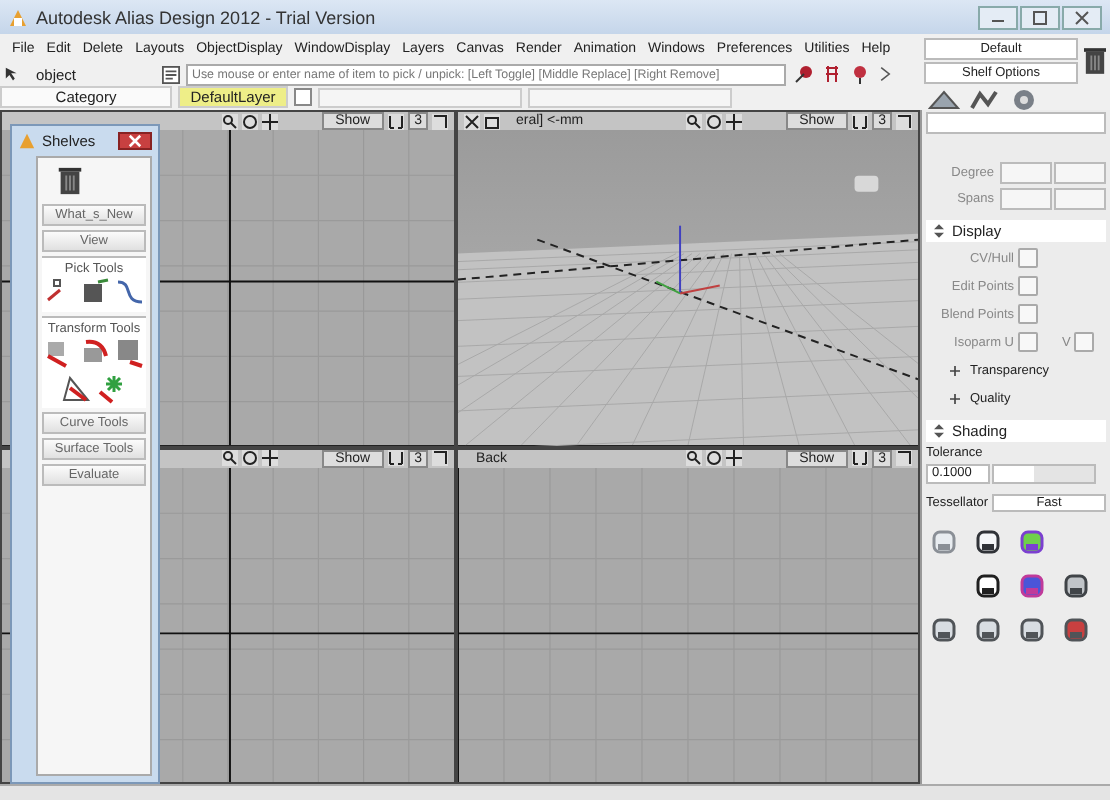 The height and width of the screenshot is (800, 1110). What do you see at coordinates (18, 17) in the screenshot?
I see `app-logo-icon` at bounding box center [18, 17].